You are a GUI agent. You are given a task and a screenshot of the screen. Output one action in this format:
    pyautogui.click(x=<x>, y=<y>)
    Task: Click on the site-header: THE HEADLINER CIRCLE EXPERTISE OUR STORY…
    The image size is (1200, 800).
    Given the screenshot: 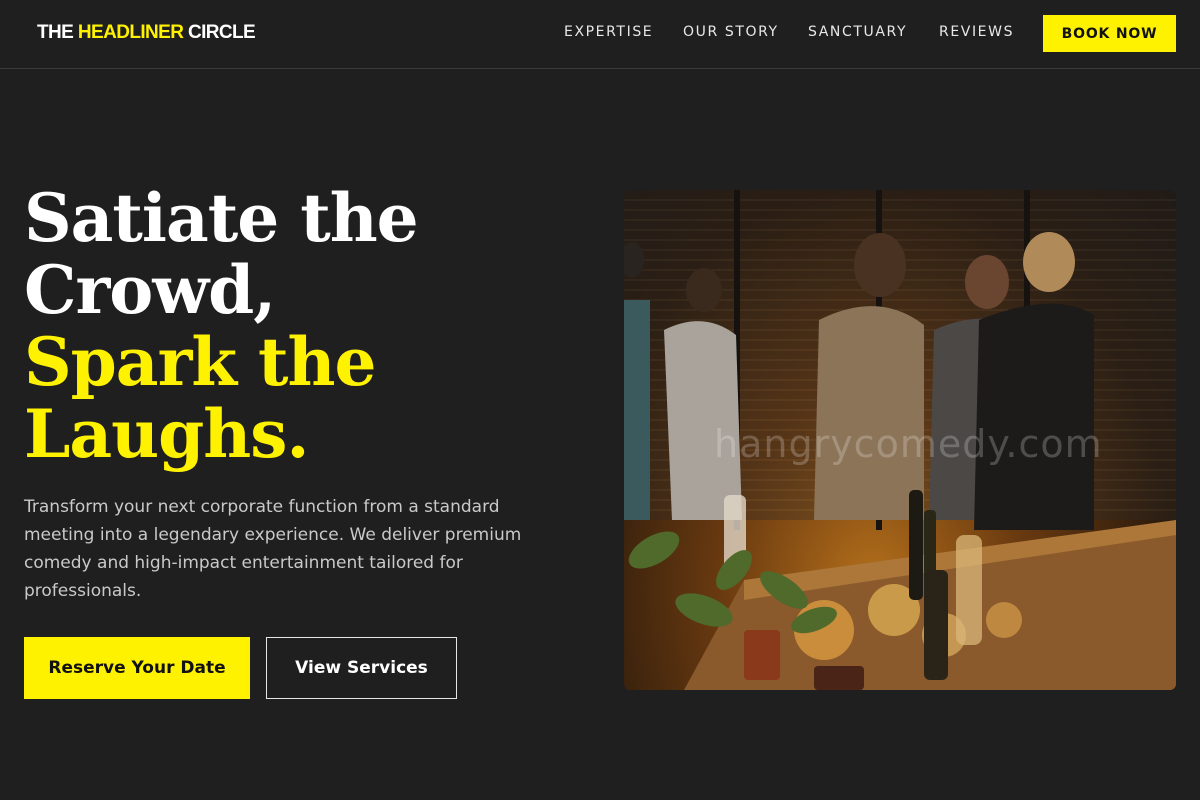 What is the action you would take?
    pyautogui.click(x=600, y=34)
    